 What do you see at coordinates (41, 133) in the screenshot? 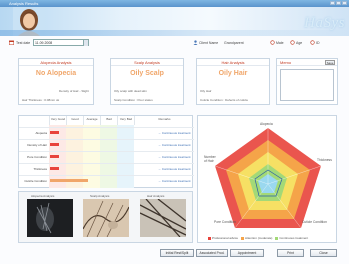
I see `row-label: Alopecia` at bounding box center [41, 133].